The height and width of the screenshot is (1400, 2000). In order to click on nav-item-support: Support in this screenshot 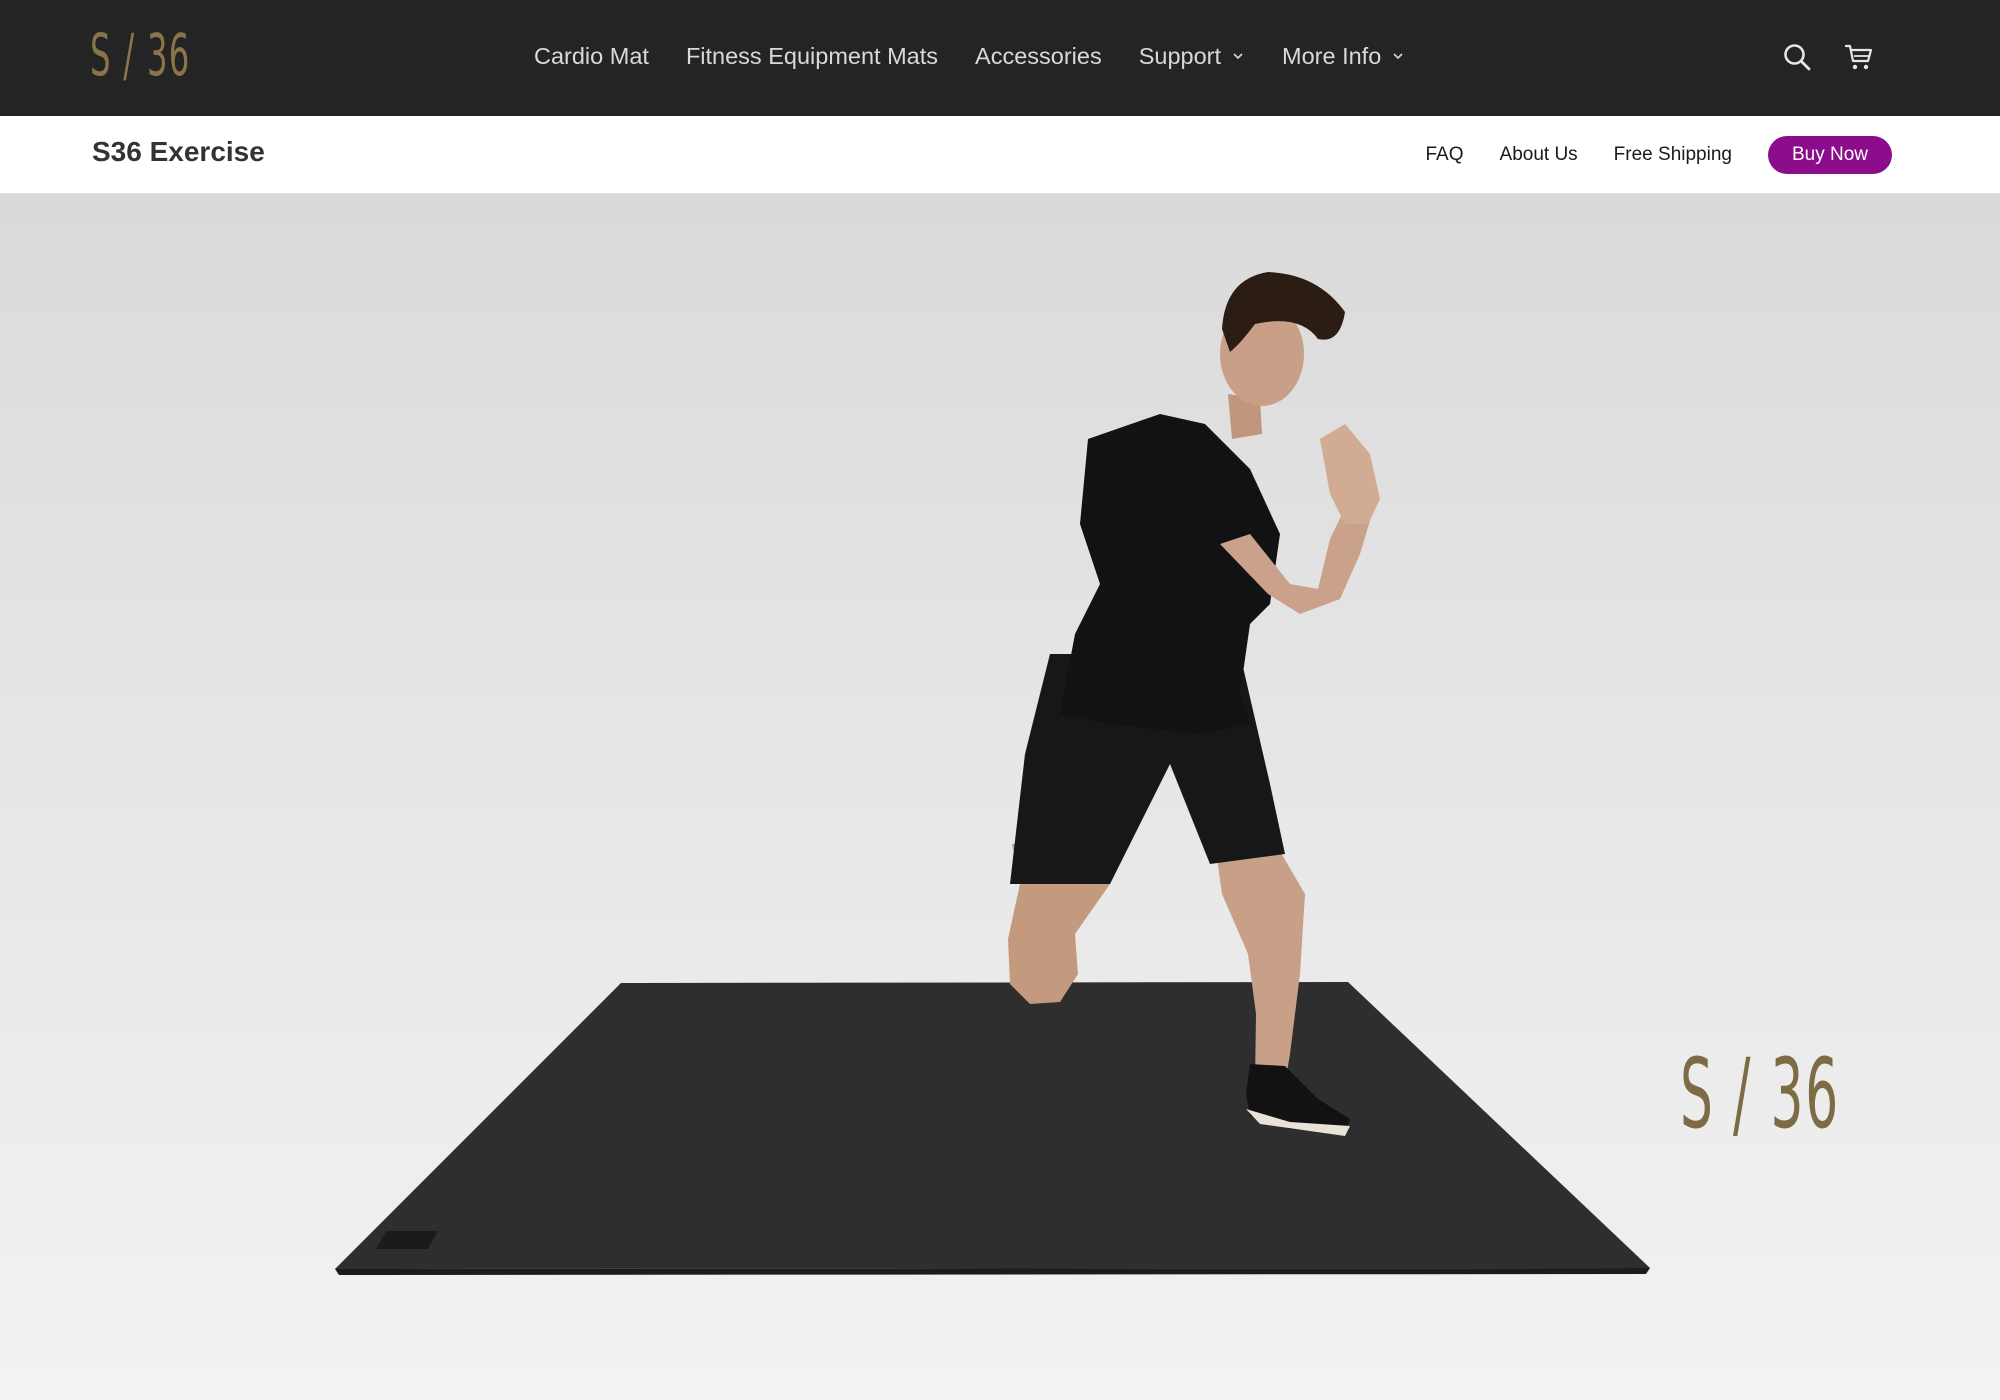, I will do `click(1192, 56)`.